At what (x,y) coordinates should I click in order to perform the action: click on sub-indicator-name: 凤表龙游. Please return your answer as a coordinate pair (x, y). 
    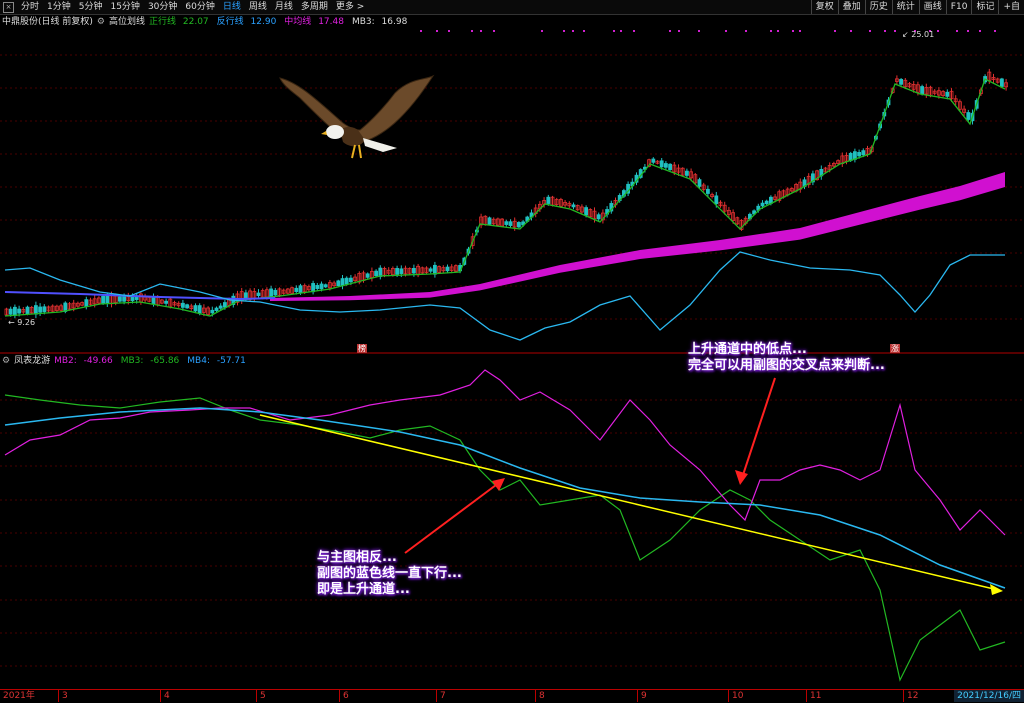
    Looking at the image, I should click on (32, 361).